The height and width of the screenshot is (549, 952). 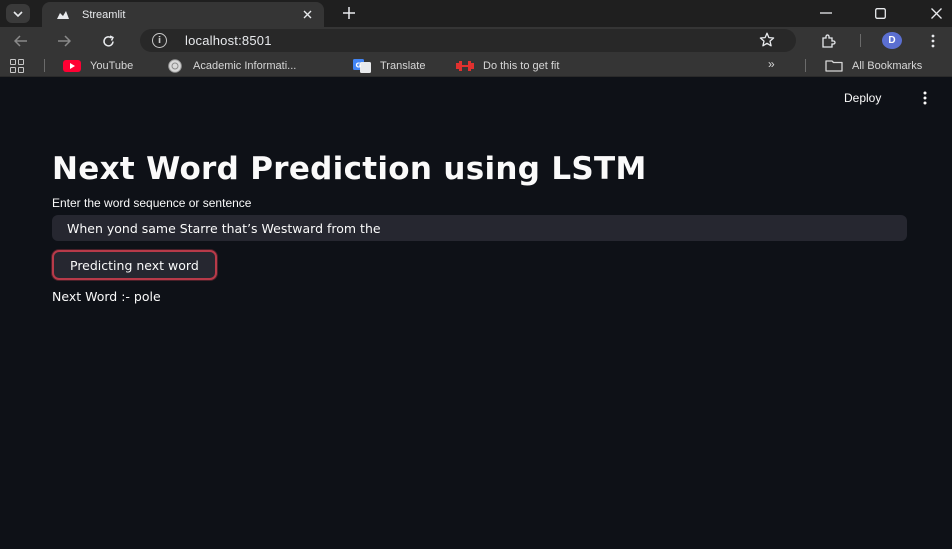 What do you see at coordinates (349, 169) in the screenshot?
I see `page-title: Next Word Prediction using LSTM` at bounding box center [349, 169].